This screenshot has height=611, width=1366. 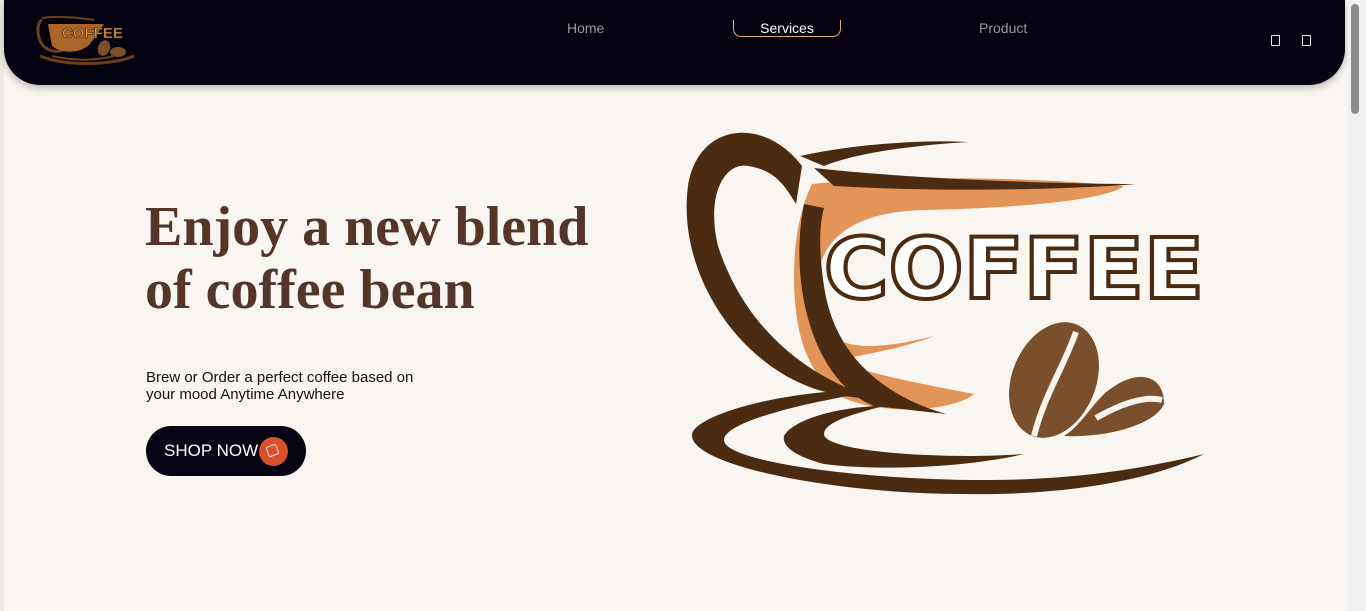 What do you see at coordinates (1014, 269) in the screenshot?
I see `coffee-image-text: COFFEE` at bounding box center [1014, 269].